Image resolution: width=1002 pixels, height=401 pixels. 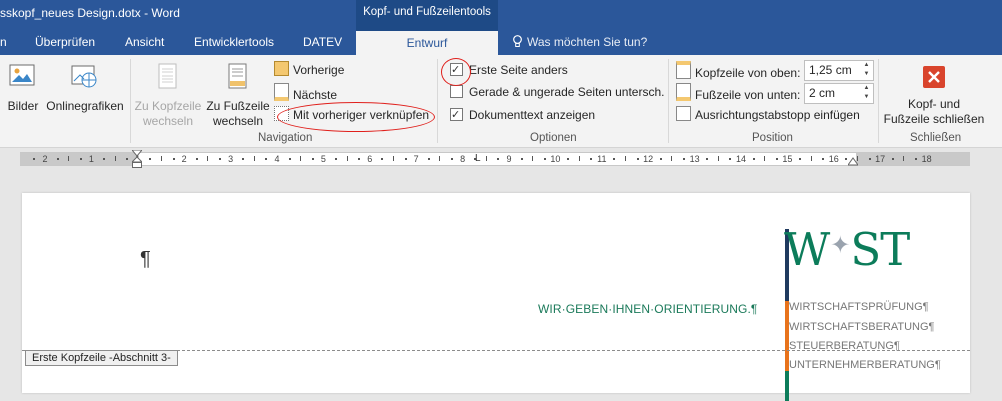 I want to click on first-page-different-checkbox: Erste Seite anders, so click(x=509, y=70).